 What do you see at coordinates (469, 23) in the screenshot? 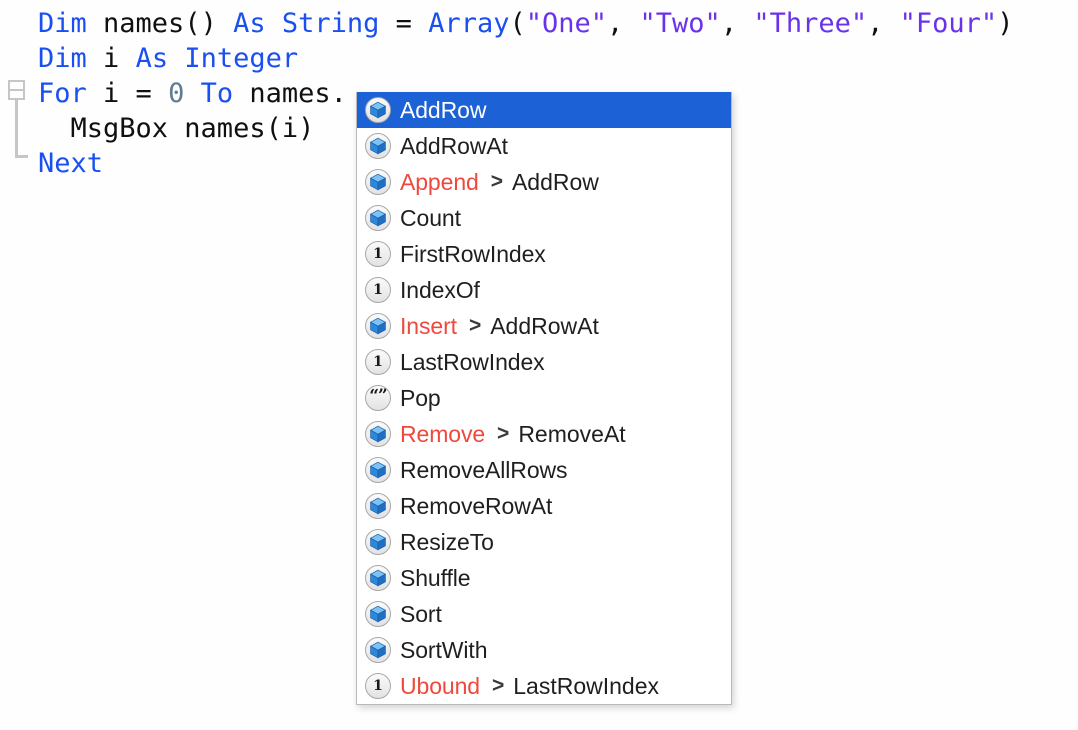
I see `code-token: Array` at bounding box center [469, 23].